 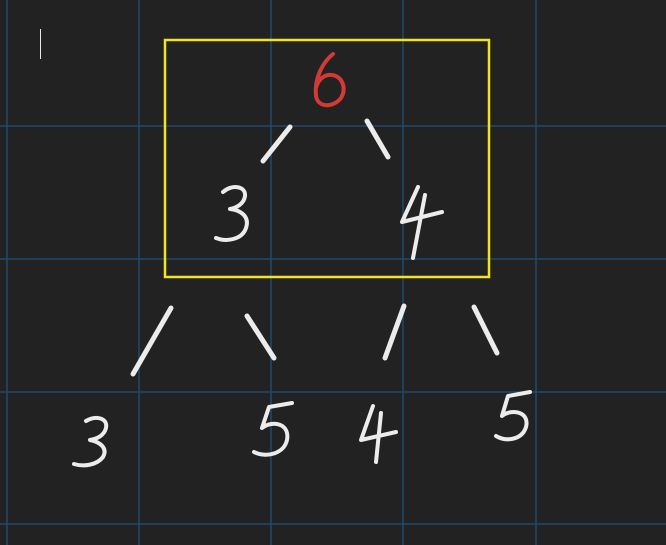 What do you see at coordinates (276, 144) in the screenshot?
I see `branch-root-left` at bounding box center [276, 144].